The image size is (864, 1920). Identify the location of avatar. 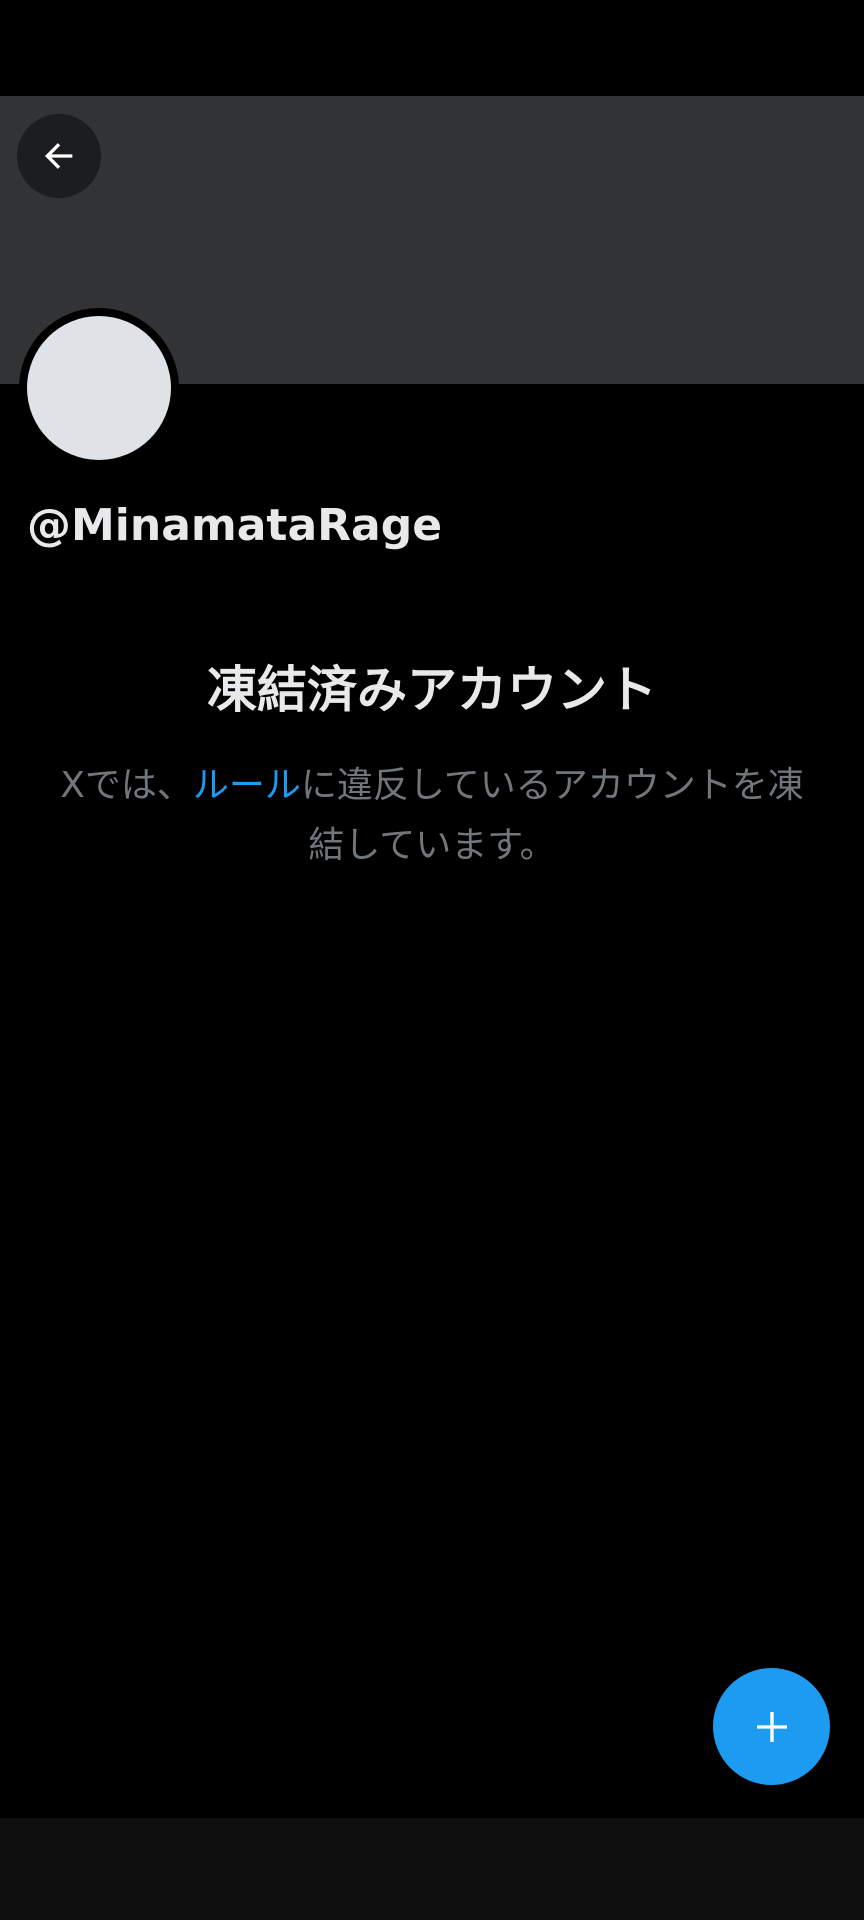
(99, 388).